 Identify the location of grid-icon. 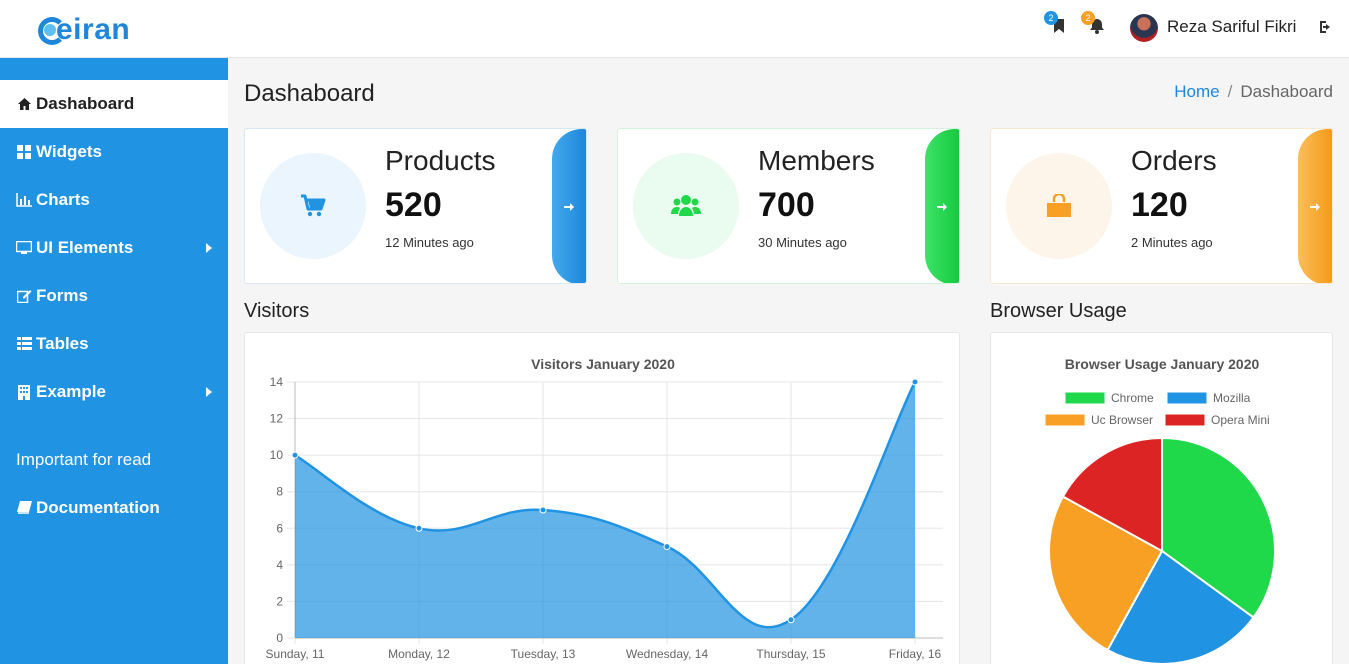
(24, 152).